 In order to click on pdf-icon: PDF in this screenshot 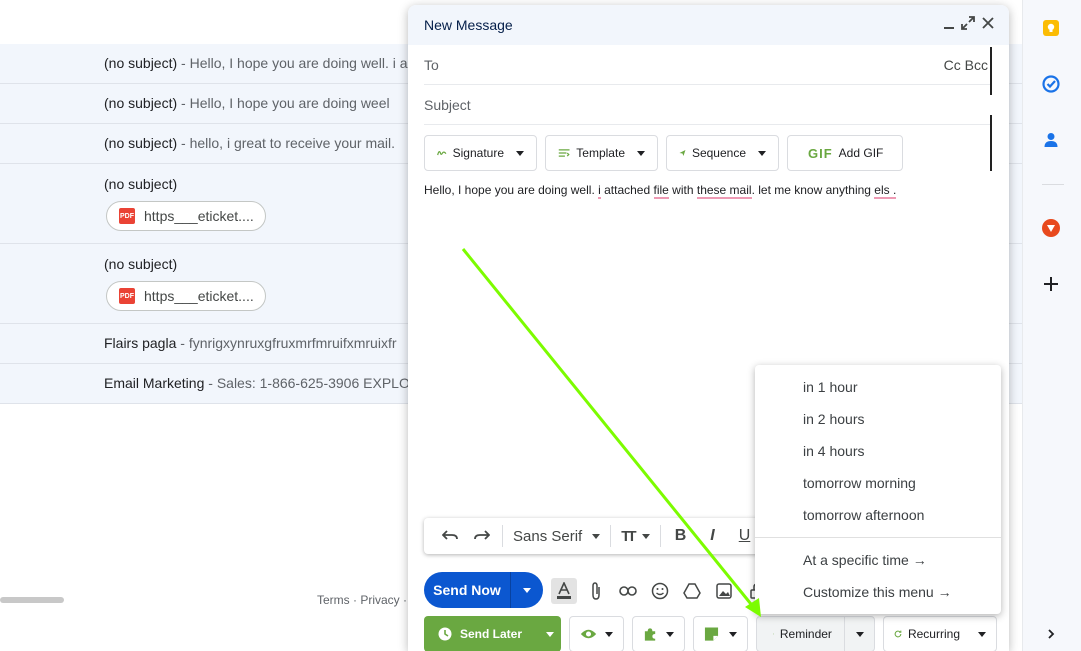, I will do `click(127, 296)`.